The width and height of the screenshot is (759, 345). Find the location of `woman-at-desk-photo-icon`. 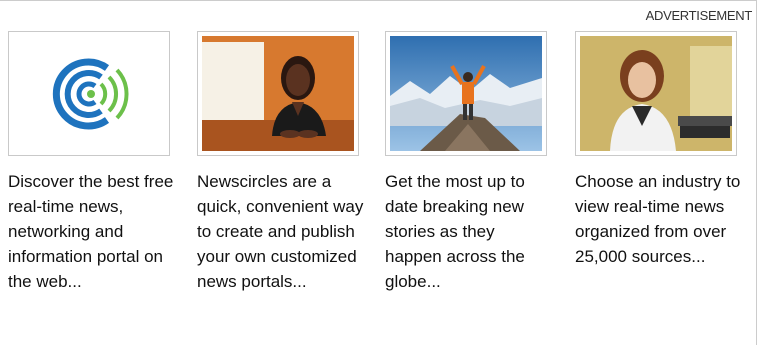

woman-at-desk-photo-icon is located at coordinates (278, 93).